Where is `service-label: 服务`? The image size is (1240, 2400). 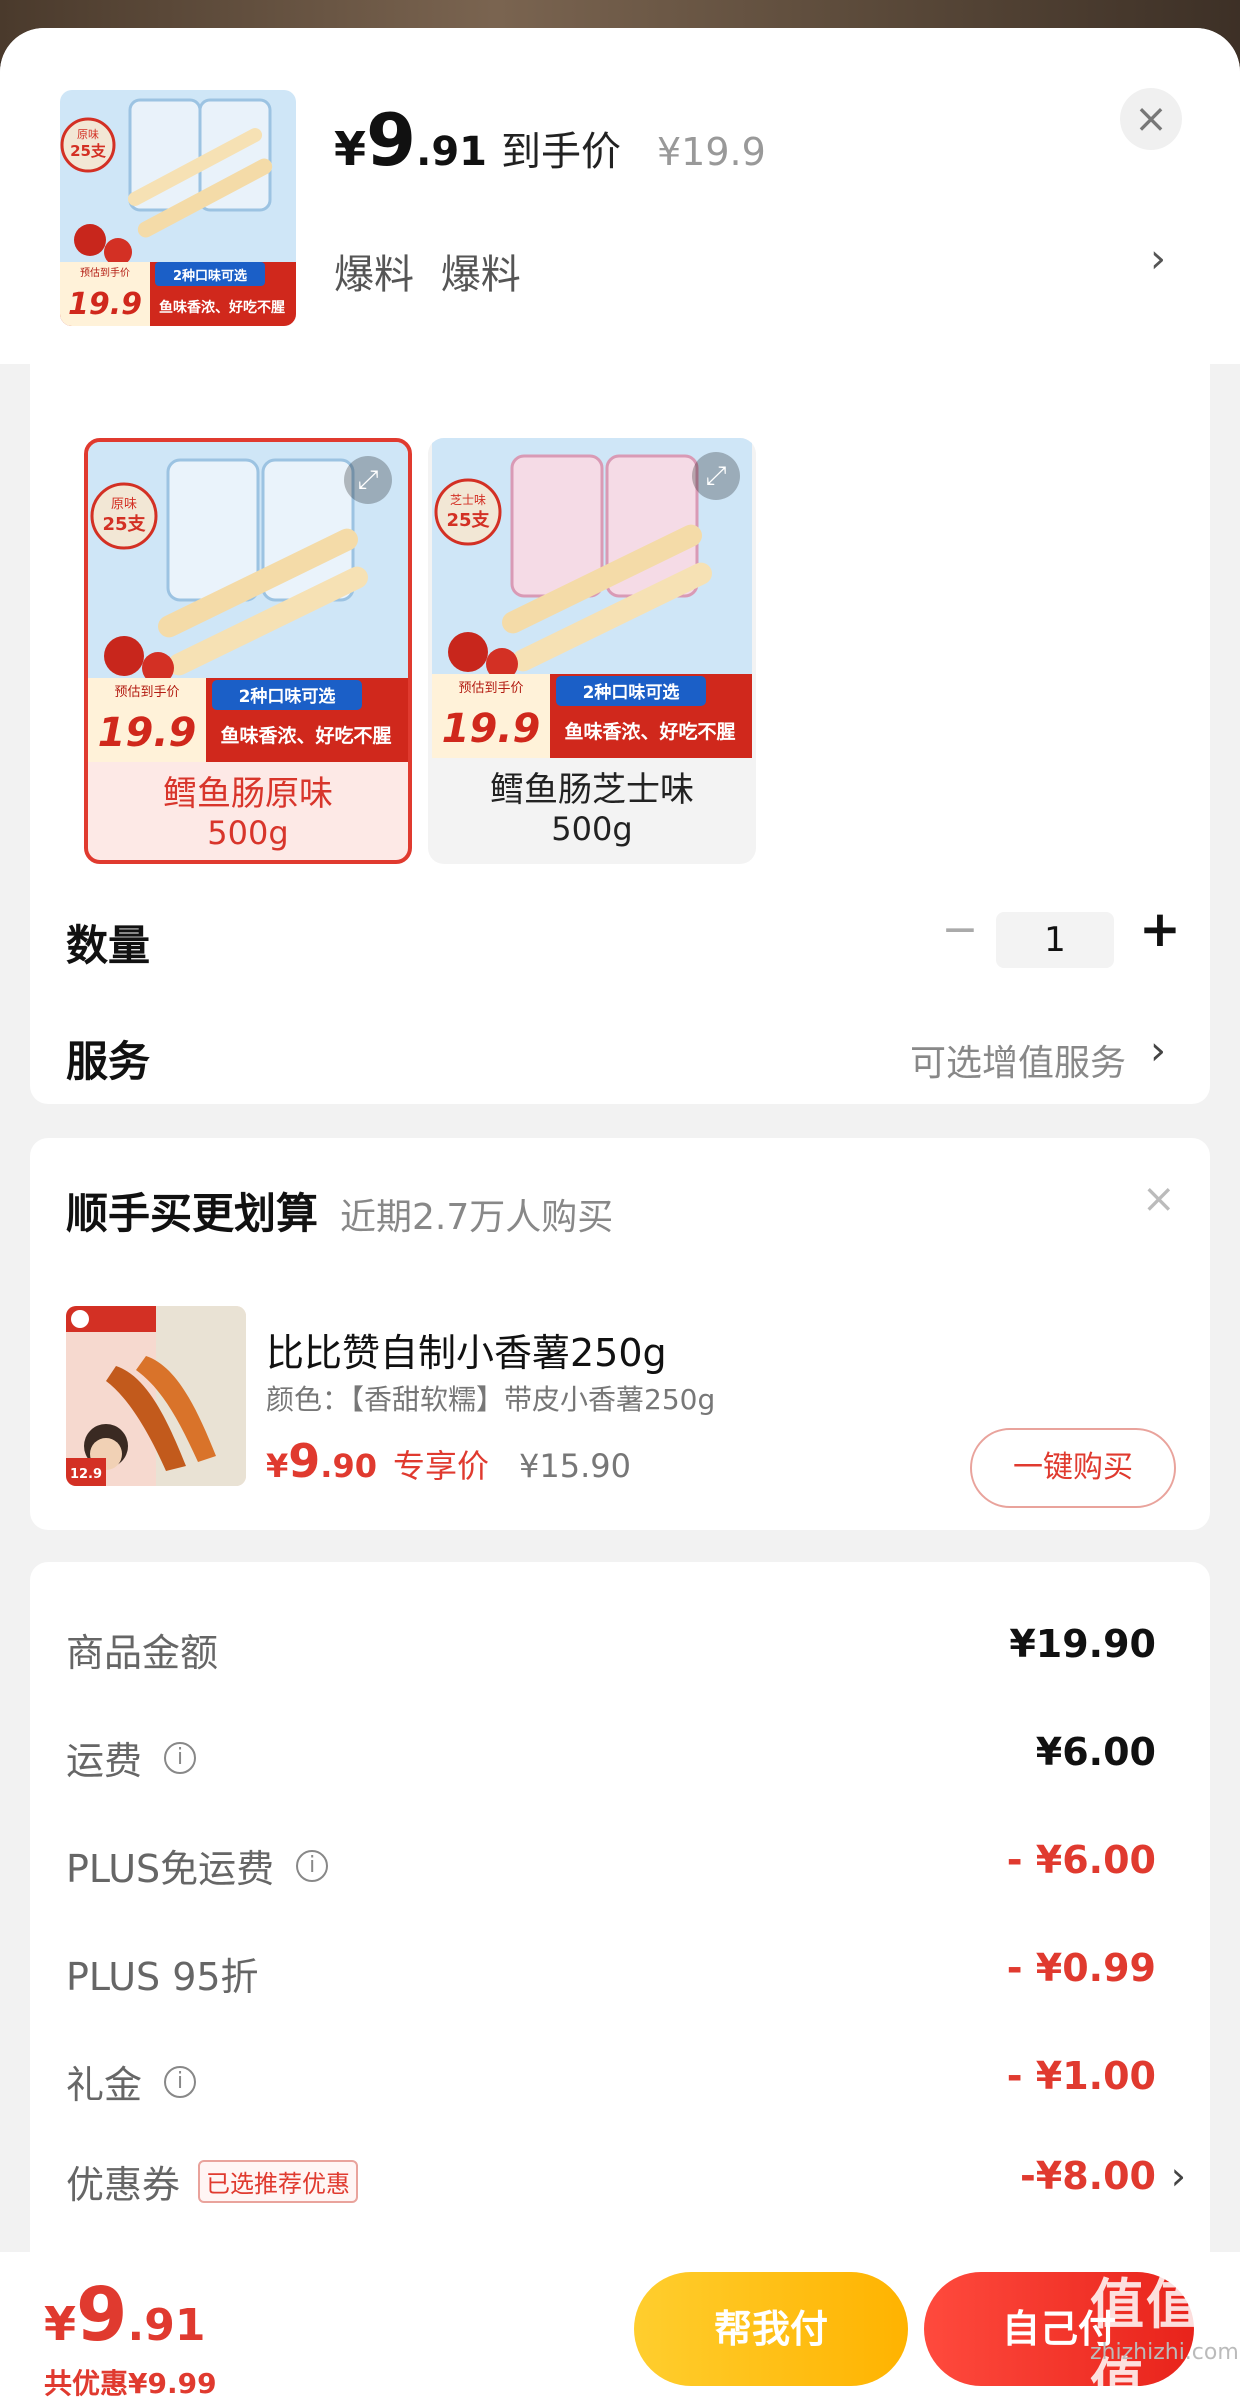 service-label: 服务 is located at coordinates (108, 1061).